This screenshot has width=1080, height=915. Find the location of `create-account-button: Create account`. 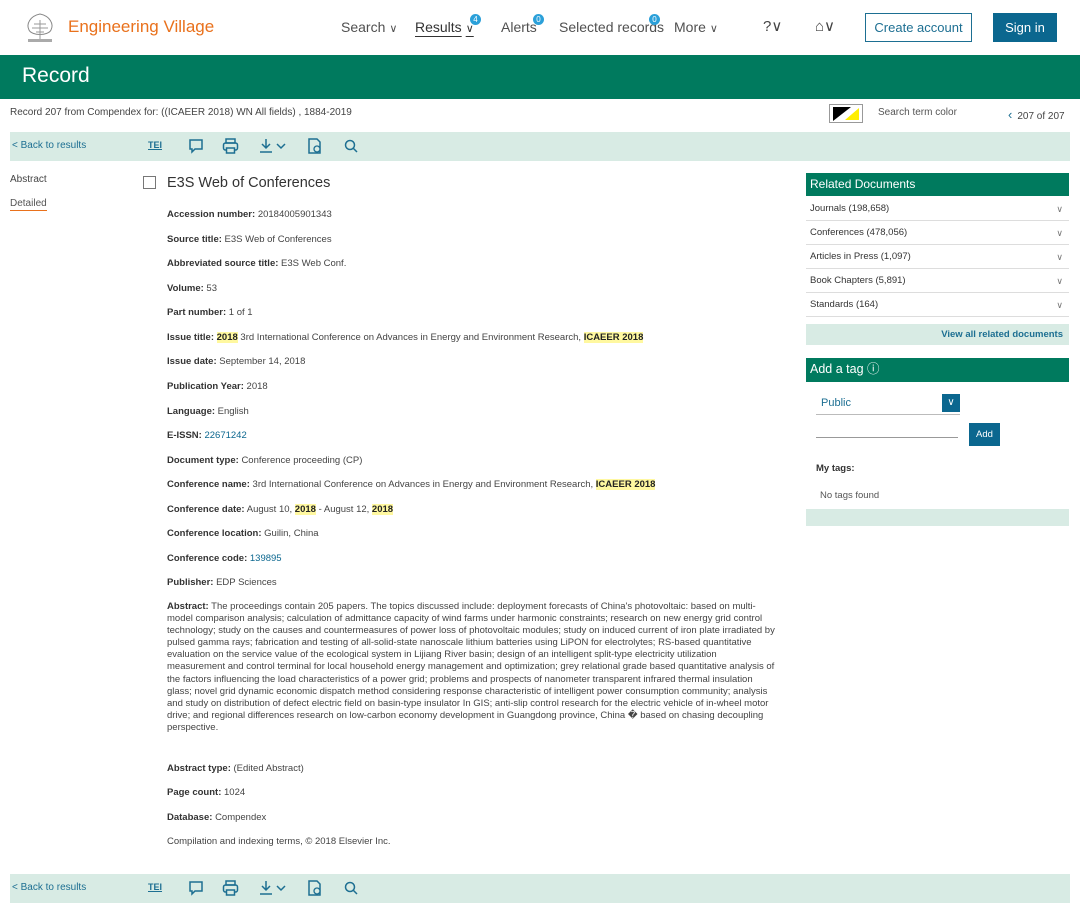

create-account-button: Create account is located at coordinates (918, 27).